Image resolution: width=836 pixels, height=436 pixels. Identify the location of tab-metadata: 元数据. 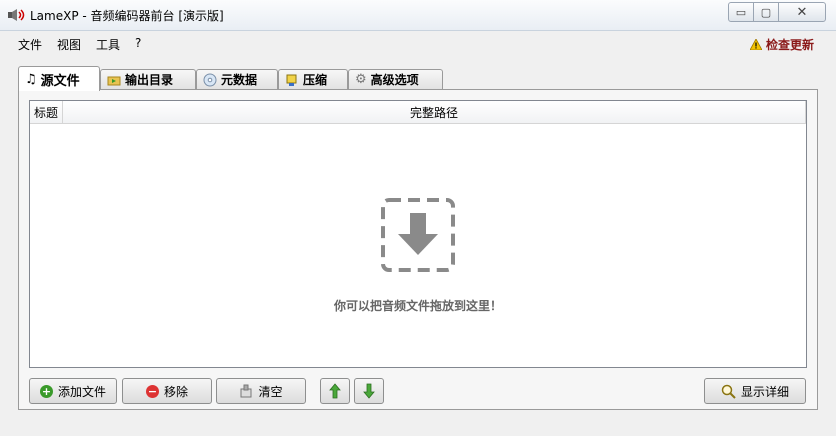
(237, 79).